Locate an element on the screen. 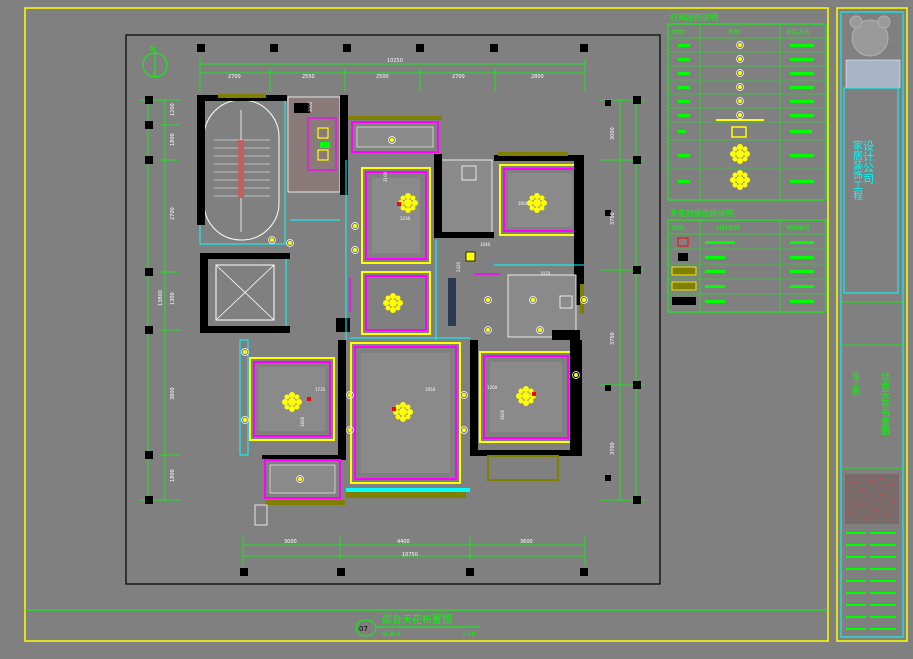 The width and height of the screenshot is (913, 659). scale-value: 1:50 is located at coordinates (469, 634).